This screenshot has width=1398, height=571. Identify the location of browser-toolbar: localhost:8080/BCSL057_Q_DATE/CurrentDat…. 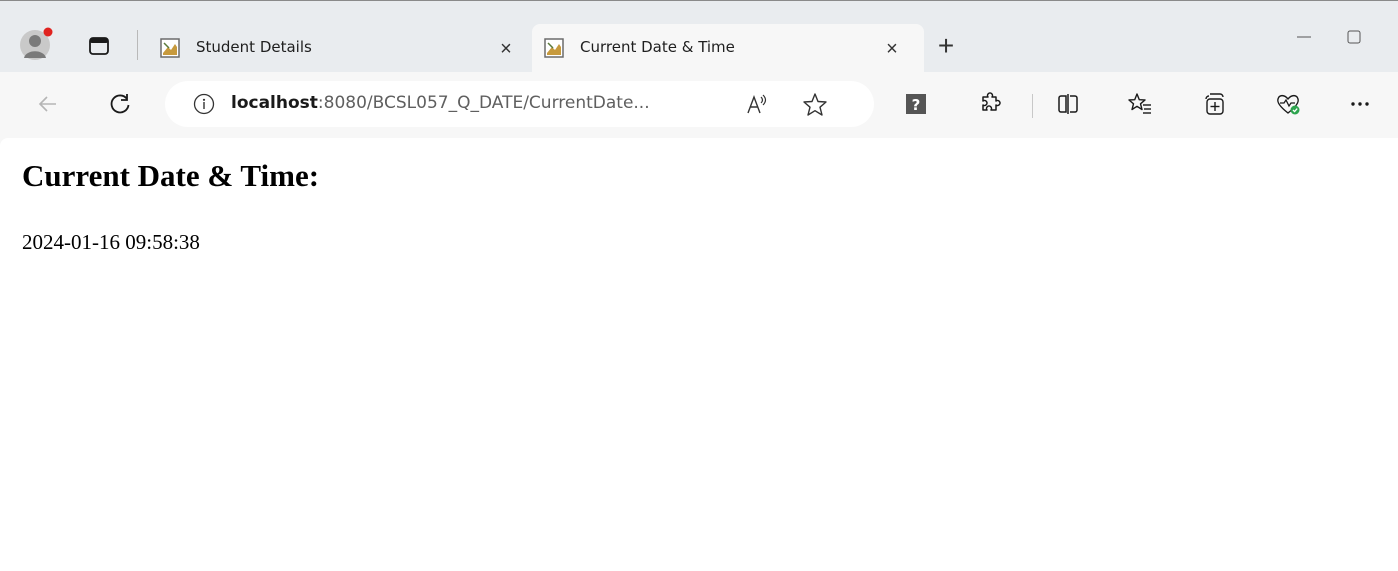
(699, 105).